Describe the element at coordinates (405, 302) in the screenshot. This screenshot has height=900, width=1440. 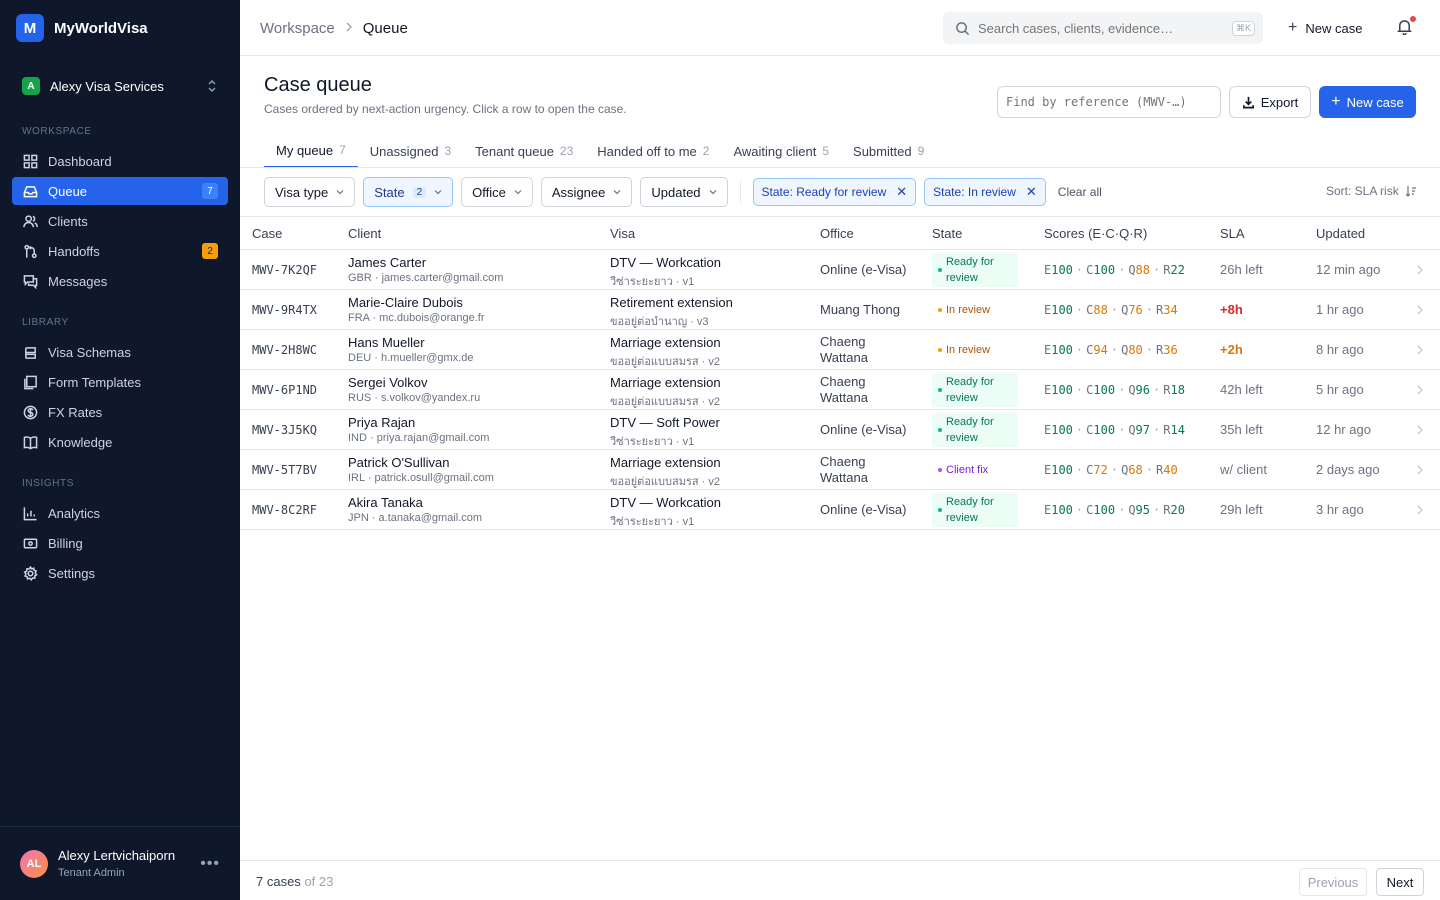
I see `client-name: Marie-Claire Dubois` at that location.